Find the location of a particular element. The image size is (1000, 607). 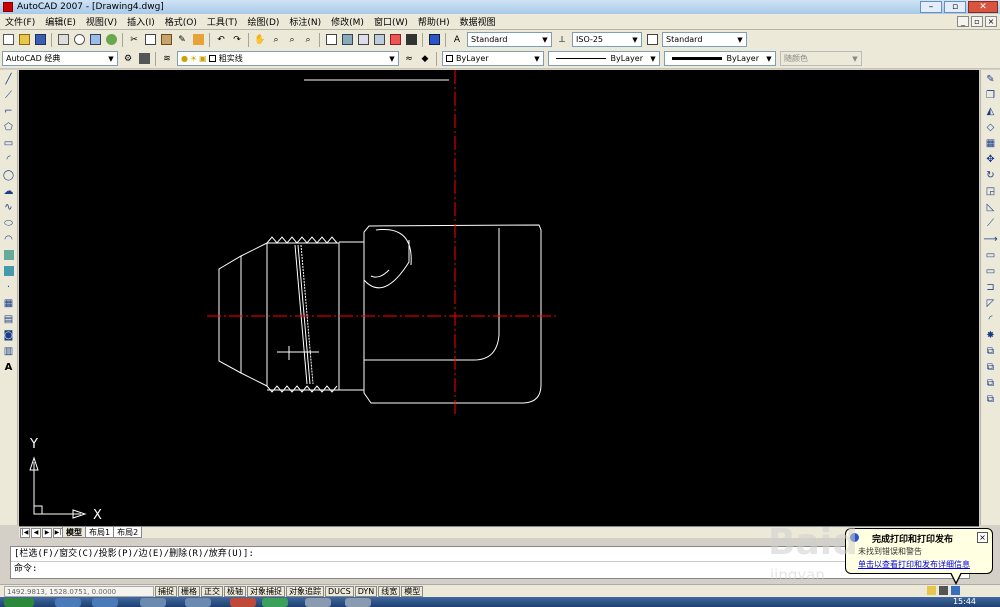

table-icon: ▥ is located at coordinates (9, 351).